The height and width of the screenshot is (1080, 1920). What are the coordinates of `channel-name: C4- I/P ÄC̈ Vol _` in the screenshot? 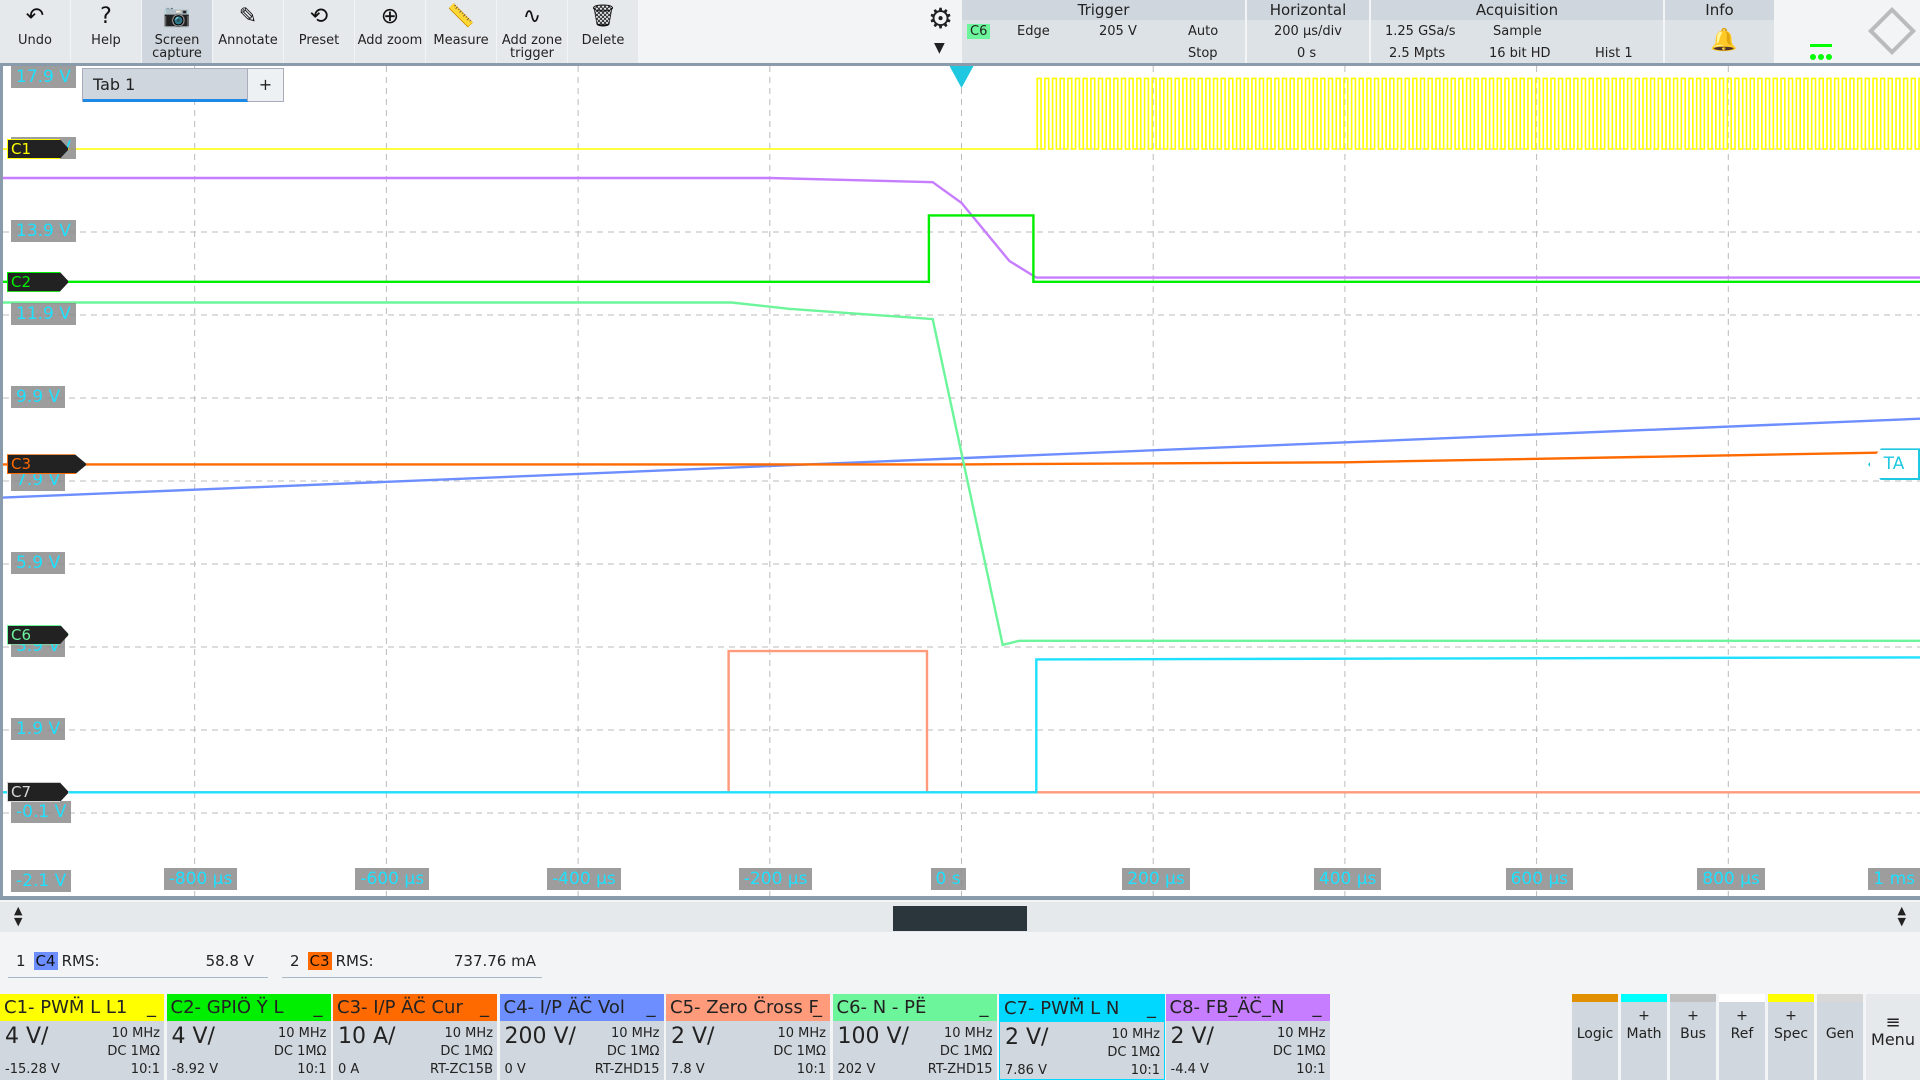 It's located at (581, 1007).